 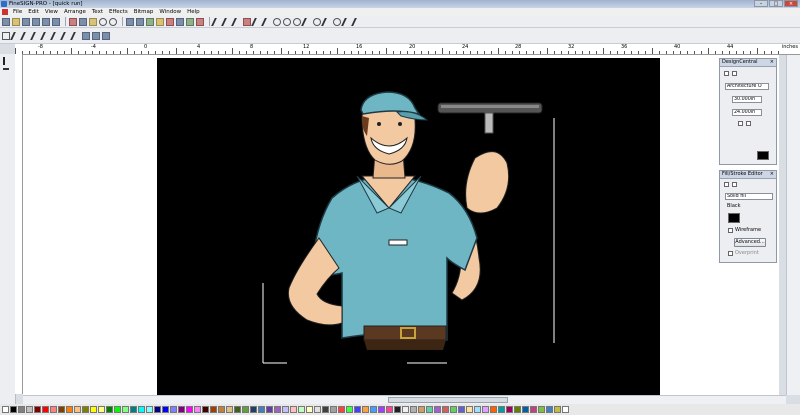 I want to click on color-swatch-tool-icon, so click(x=7, y=259).